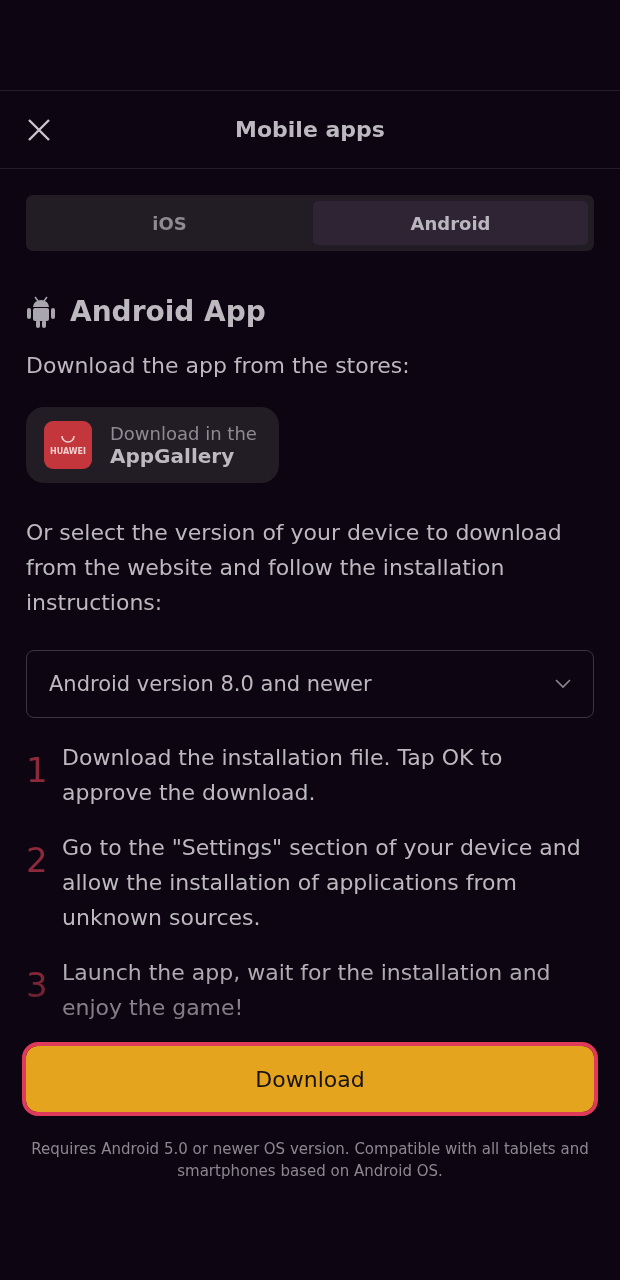 The image size is (620, 1280). Describe the element at coordinates (36, 770) in the screenshot. I see `step-number: 1` at that location.